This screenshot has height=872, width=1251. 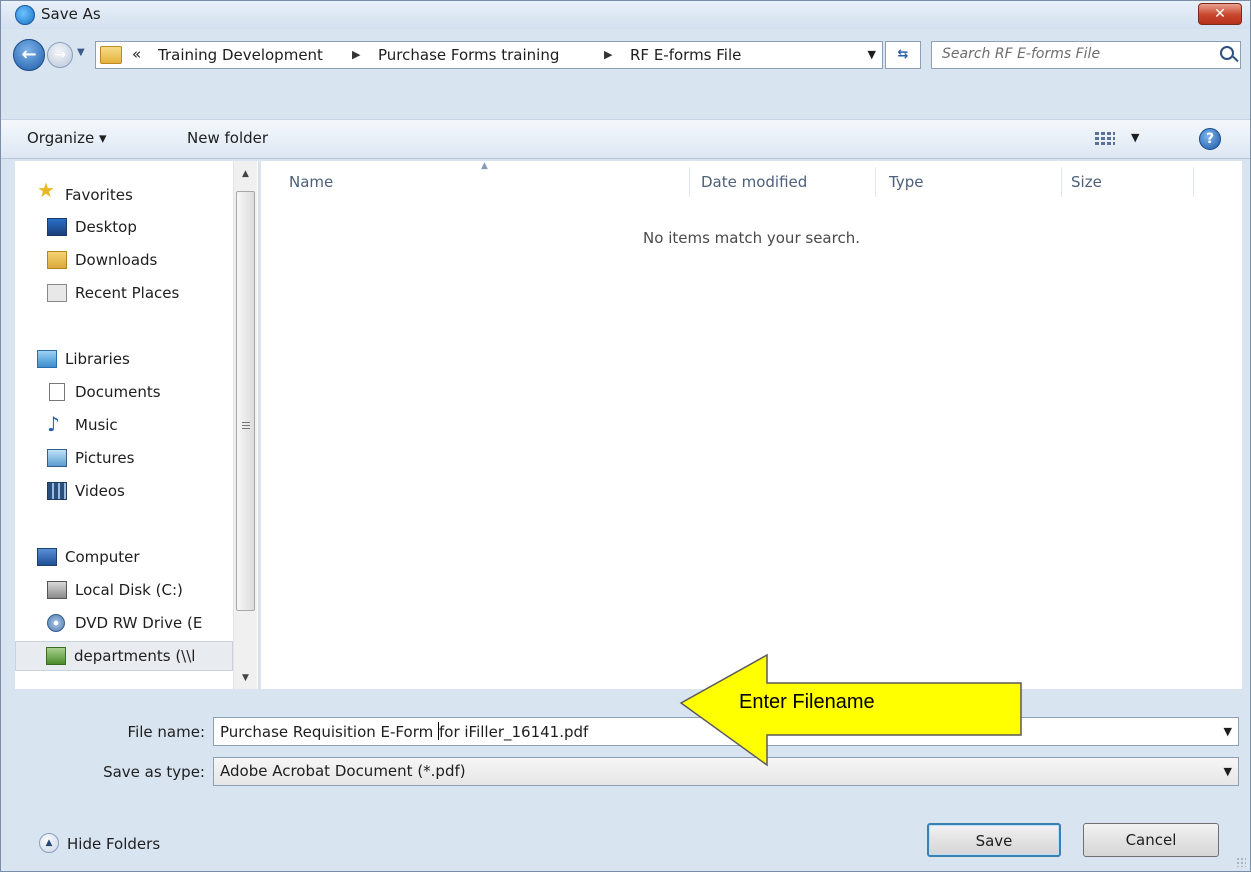 I want to click on nav-recent-places-label: Recent Places, so click(x=127, y=293).